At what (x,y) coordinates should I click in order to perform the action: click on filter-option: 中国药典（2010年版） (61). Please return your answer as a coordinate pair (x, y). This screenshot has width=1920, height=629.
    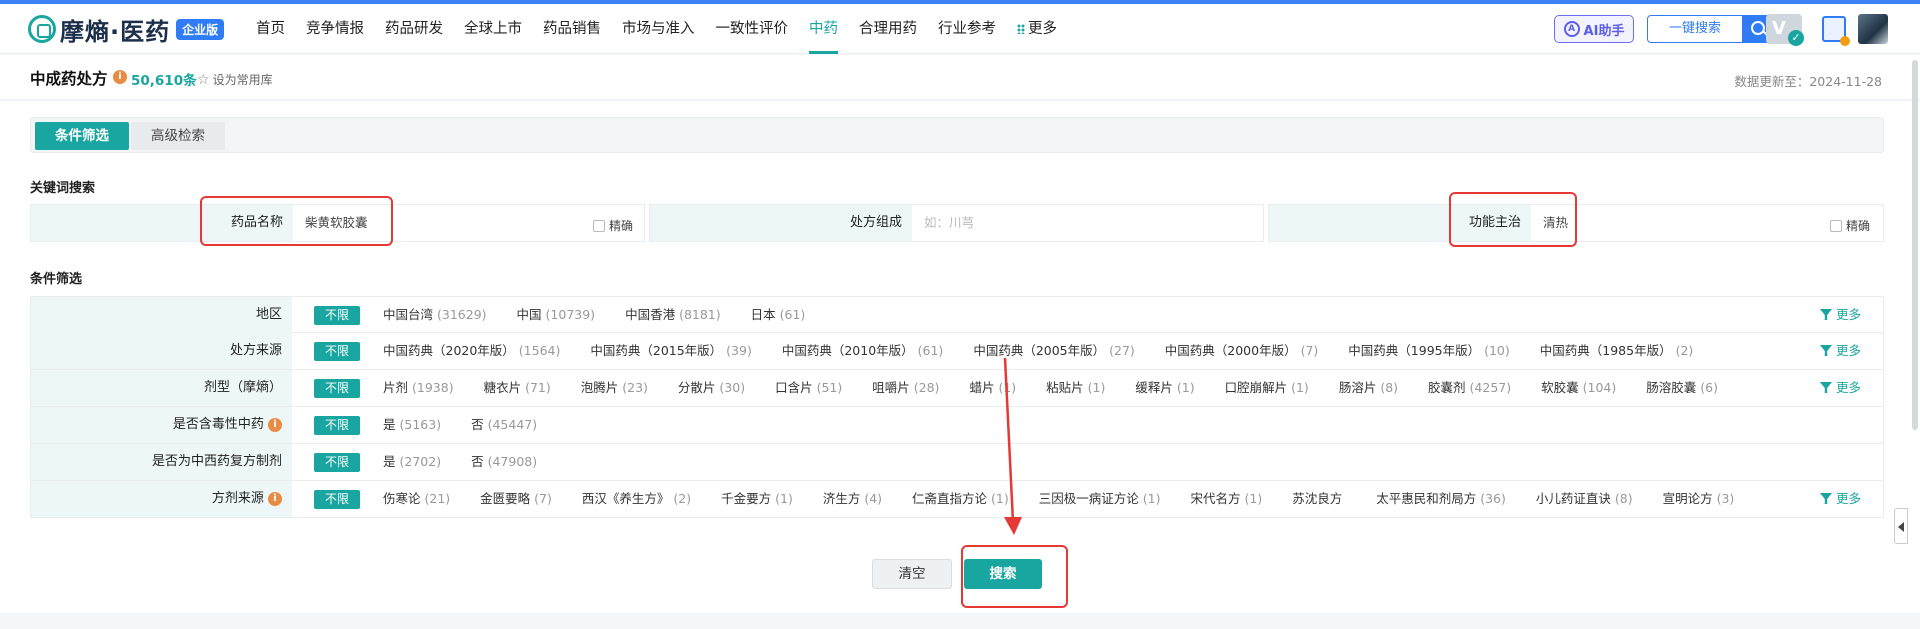
    Looking at the image, I should click on (862, 350).